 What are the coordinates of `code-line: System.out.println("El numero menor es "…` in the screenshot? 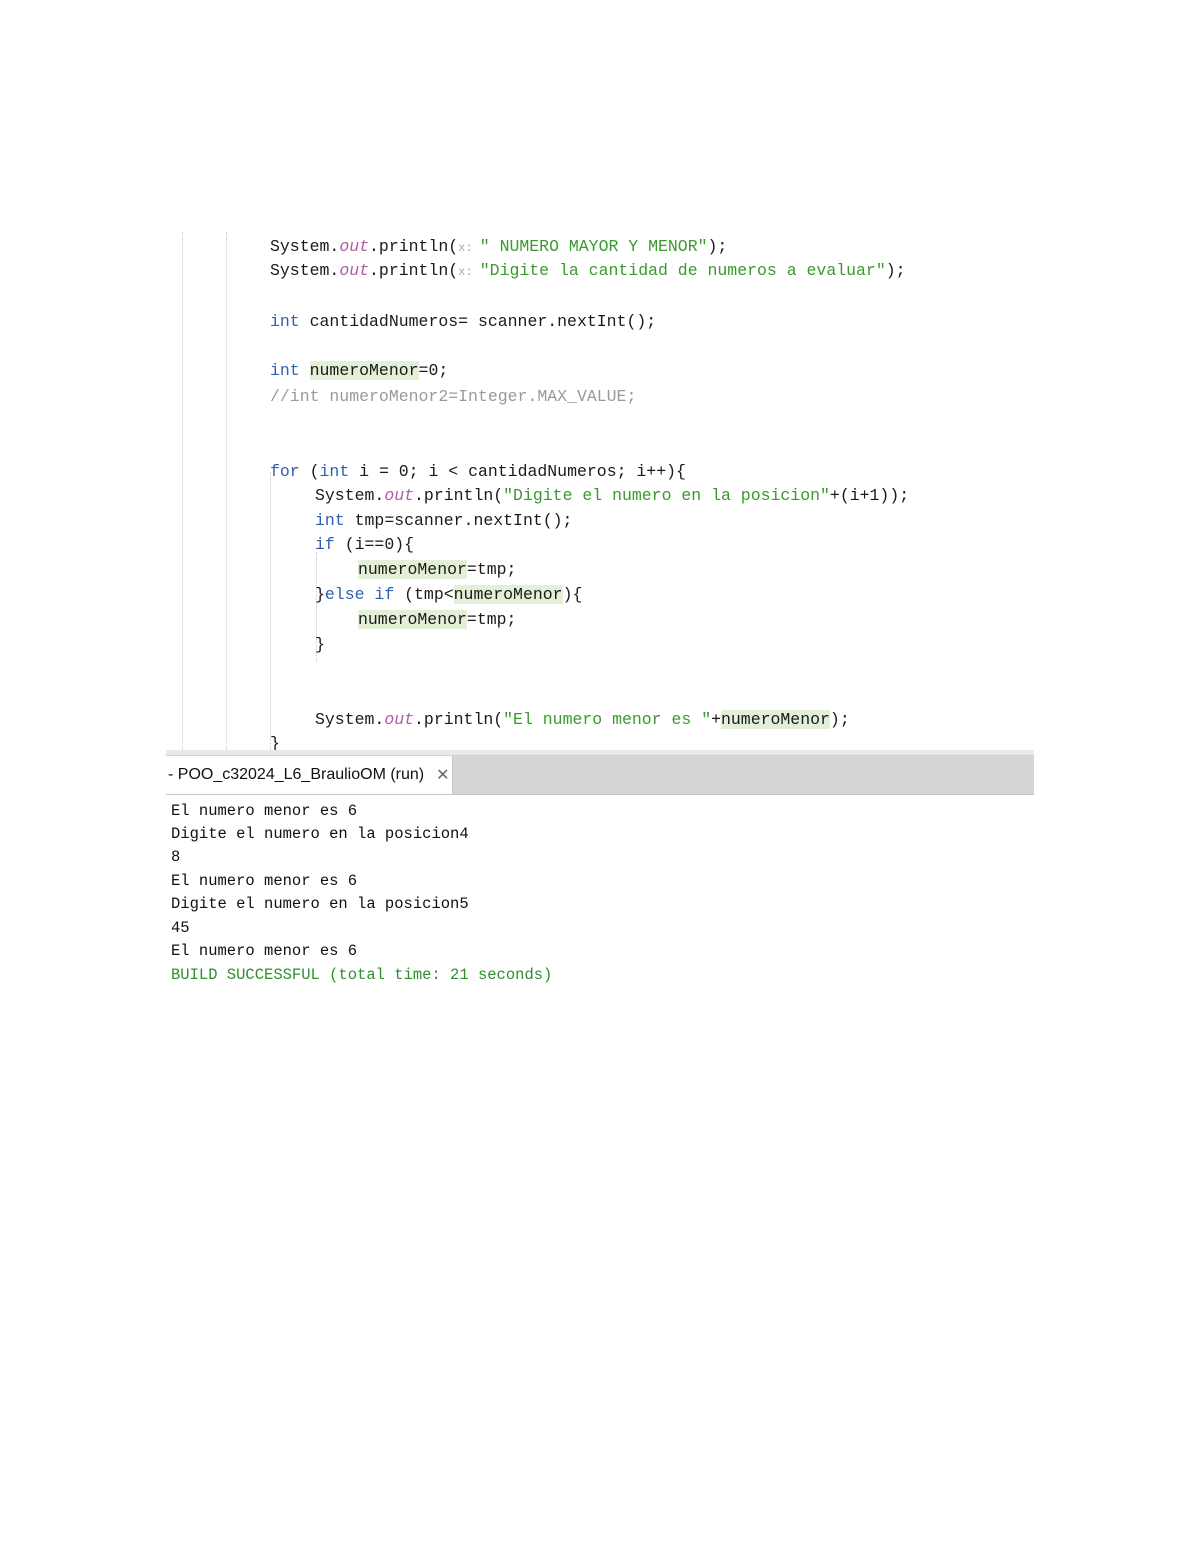 It's located at (582, 720).